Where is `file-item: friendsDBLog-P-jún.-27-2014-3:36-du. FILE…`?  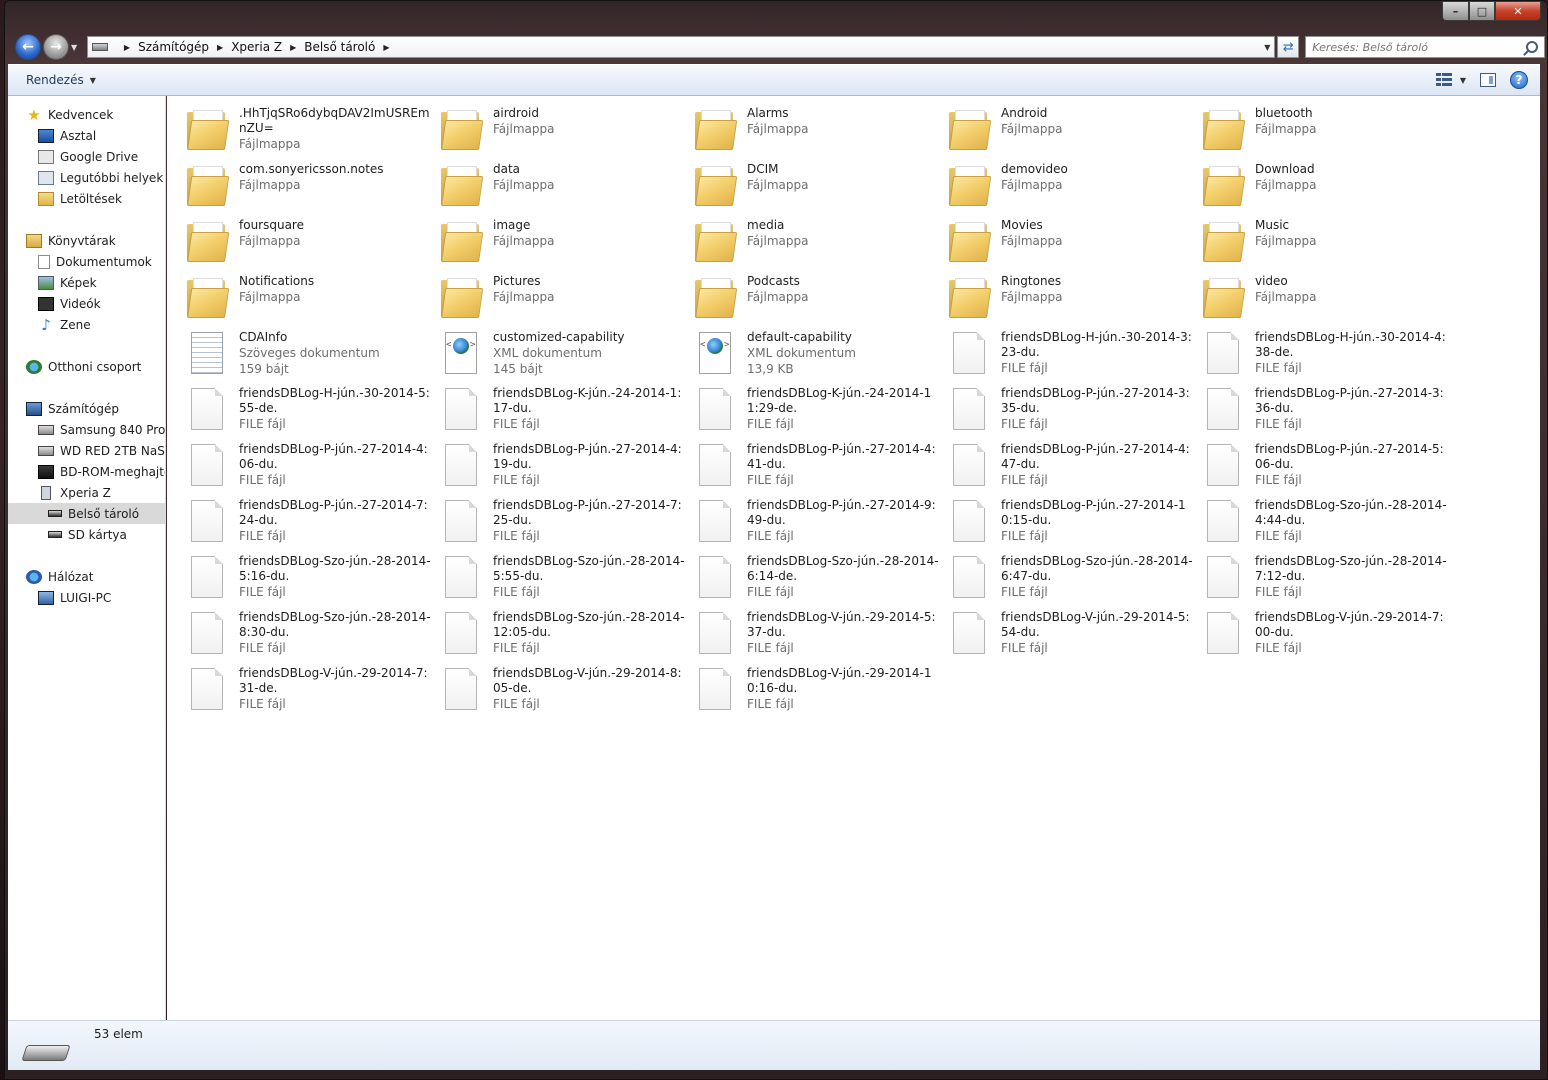
file-item: friendsDBLog-P-jún.-27-2014-3:36-du. FILE… is located at coordinates (1326, 410).